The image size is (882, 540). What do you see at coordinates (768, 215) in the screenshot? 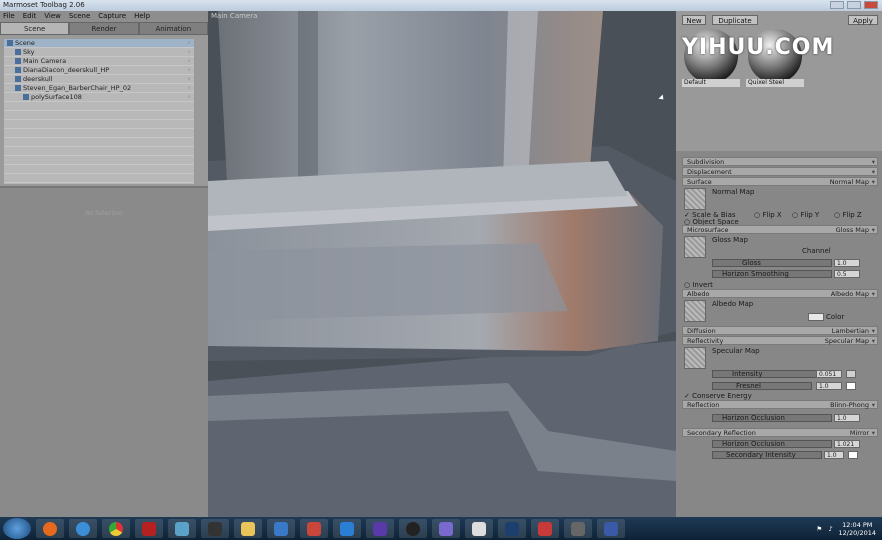
I see `flip-x-checkbox: ○ Flip X` at bounding box center [768, 215].